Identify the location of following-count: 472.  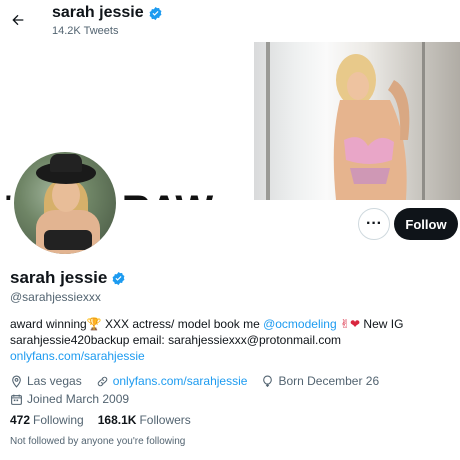
(20, 420).